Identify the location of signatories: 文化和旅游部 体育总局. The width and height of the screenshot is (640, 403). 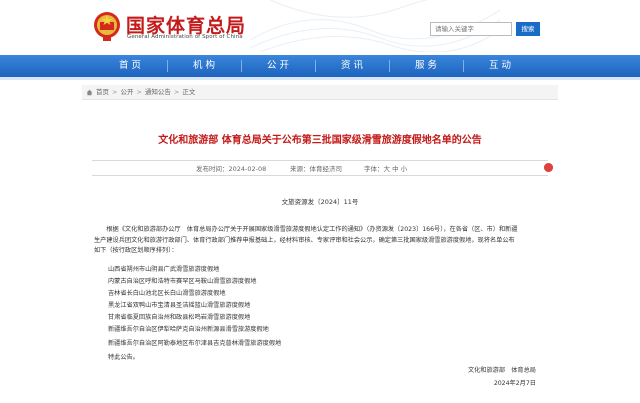
(501, 370).